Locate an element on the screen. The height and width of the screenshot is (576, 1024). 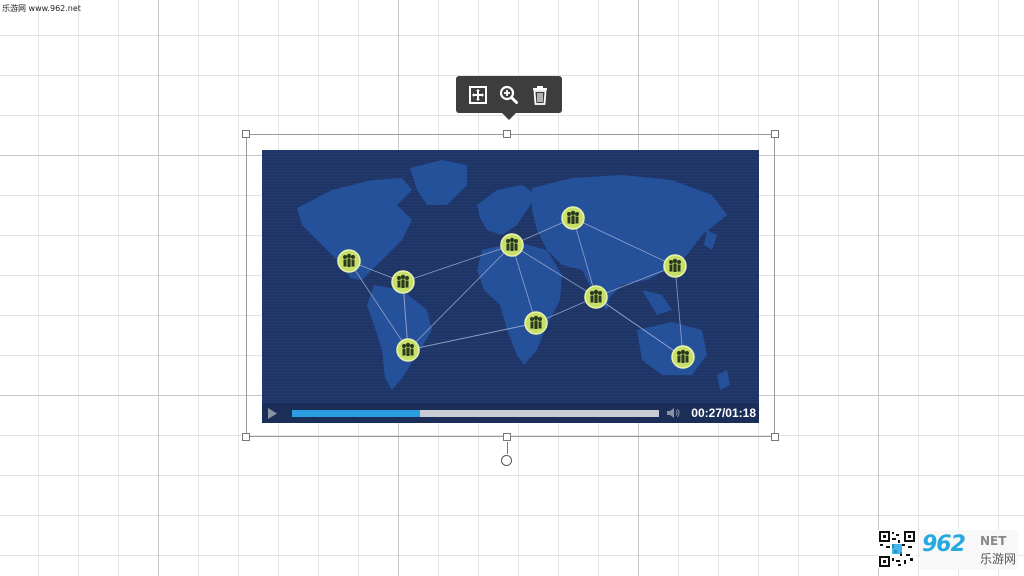
resize-handle-top-right is located at coordinates (775, 134).